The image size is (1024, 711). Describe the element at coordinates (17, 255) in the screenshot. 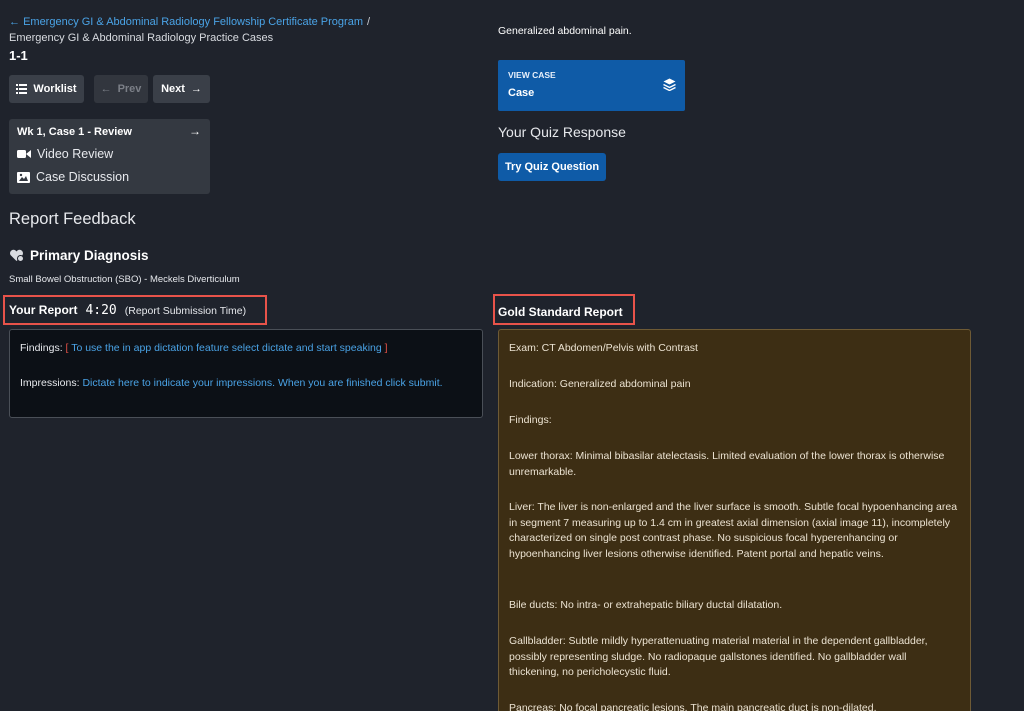

I see `heartbeat-icon` at that location.